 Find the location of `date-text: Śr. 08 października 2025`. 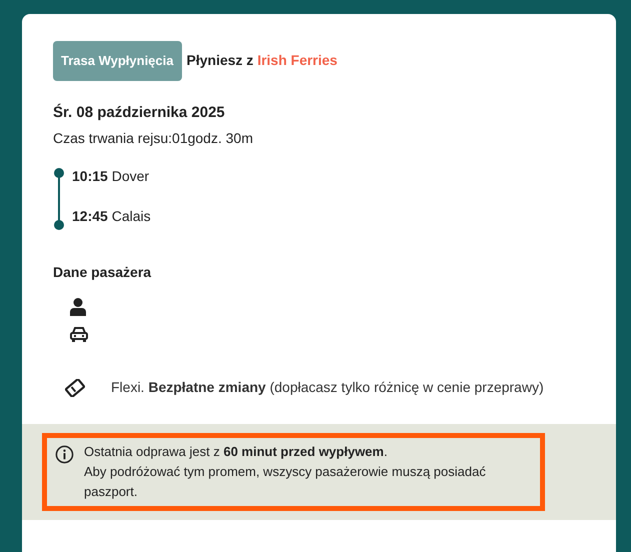

date-text: Śr. 08 października 2025 is located at coordinates (139, 112).